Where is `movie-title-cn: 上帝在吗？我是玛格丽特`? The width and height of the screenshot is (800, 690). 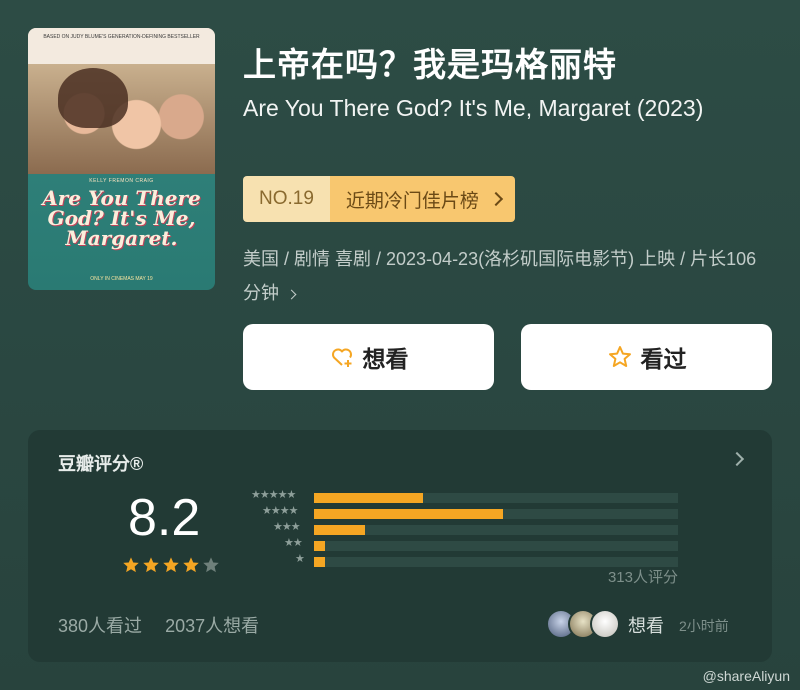 movie-title-cn: 上帝在吗？我是玛格丽特 is located at coordinates (430, 64).